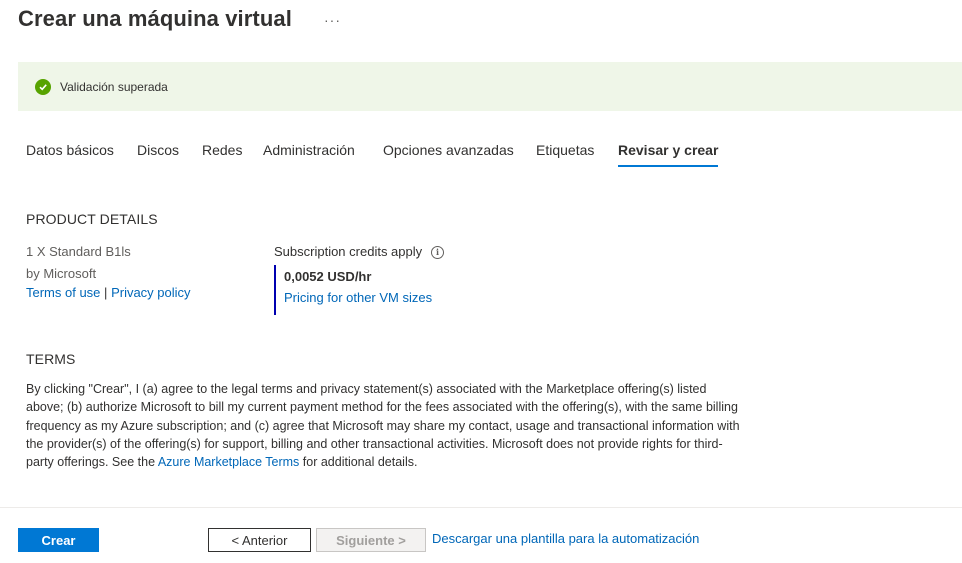 This screenshot has width=962, height=563. I want to click on product-details-heading: PRODUCT DETAILS, so click(92, 219).